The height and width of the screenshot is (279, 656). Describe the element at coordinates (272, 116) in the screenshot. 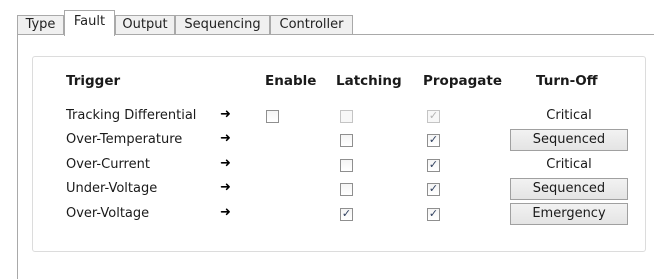

I see `enable-checkbox` at that location.